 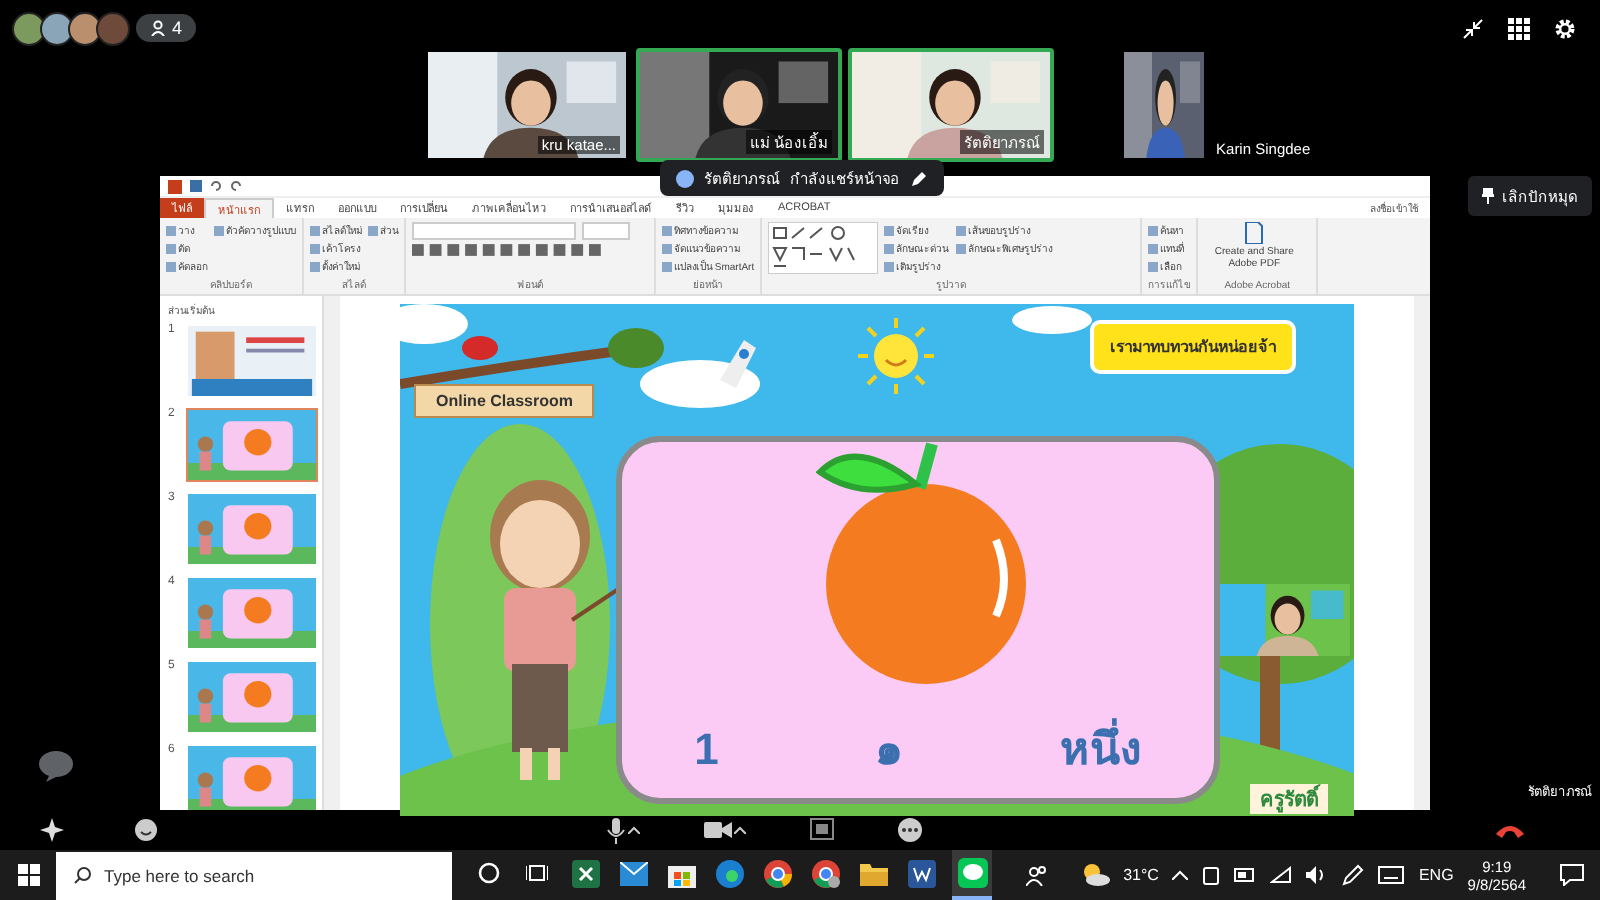 I want to click on wifi-icon, so click(x=1281, y=875).